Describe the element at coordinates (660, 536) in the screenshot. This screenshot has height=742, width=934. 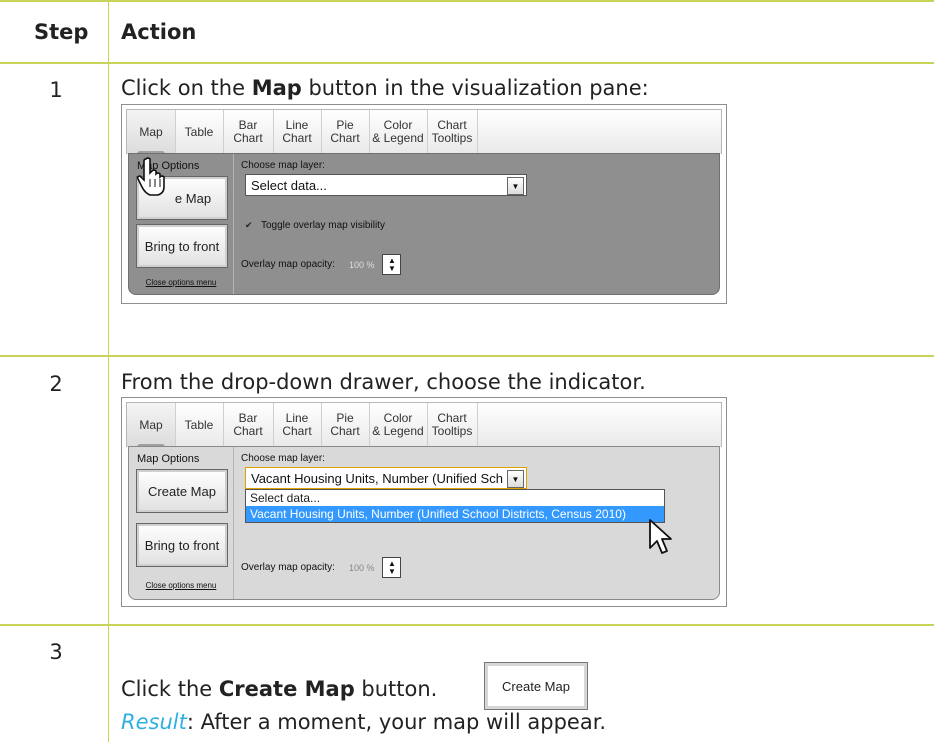
I see `arrow-cursor-icon` at that location.